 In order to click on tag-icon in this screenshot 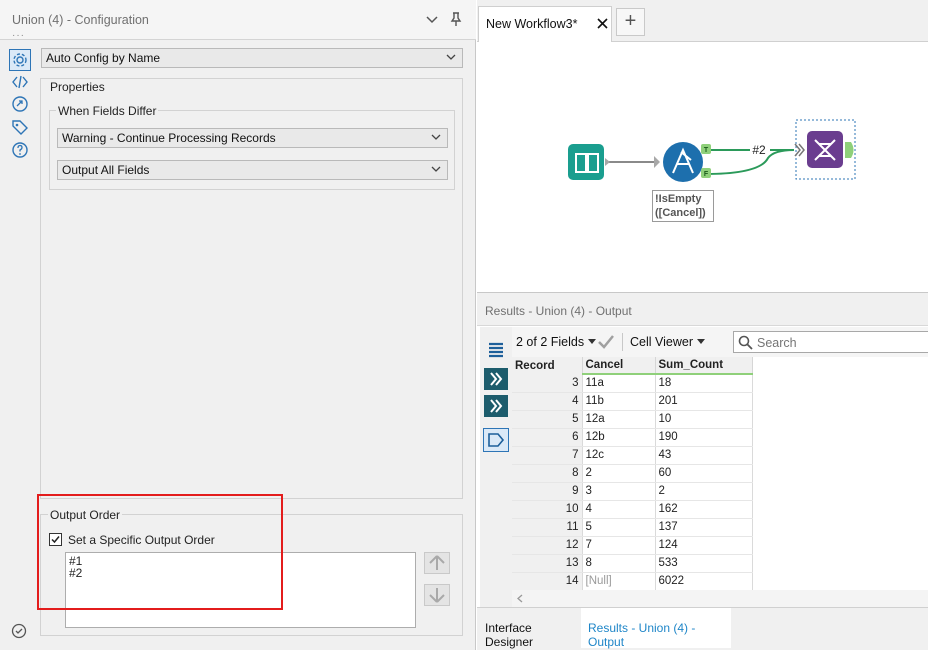, I will do `click(20, 127)`.